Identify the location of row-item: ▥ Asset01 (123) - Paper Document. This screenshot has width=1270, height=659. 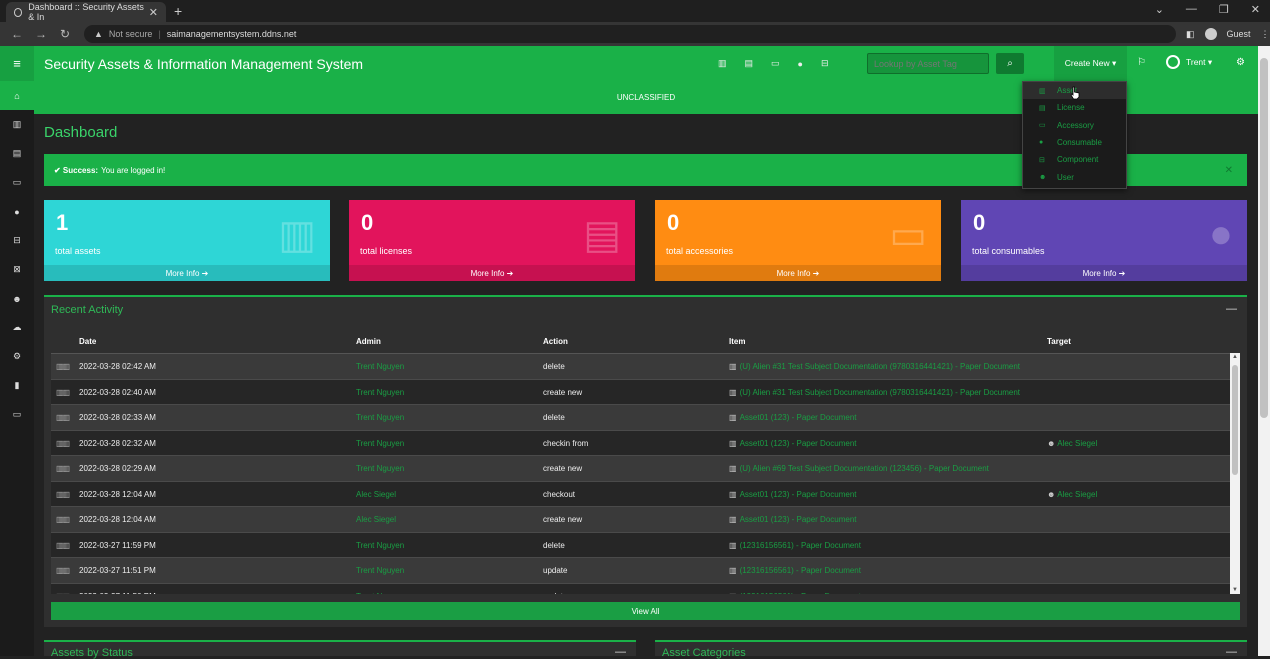
(793, 519).